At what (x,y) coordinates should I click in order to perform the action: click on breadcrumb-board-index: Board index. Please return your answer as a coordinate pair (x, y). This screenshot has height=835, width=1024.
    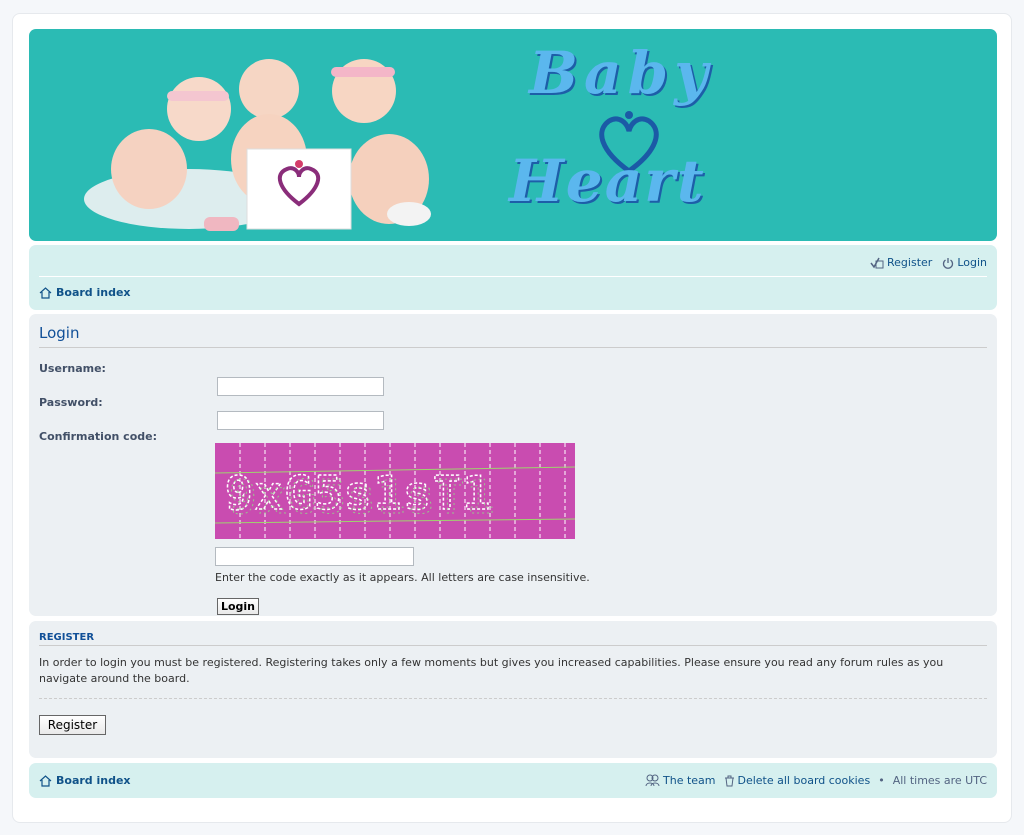
    Looking at the image, I should click on (93, 292).